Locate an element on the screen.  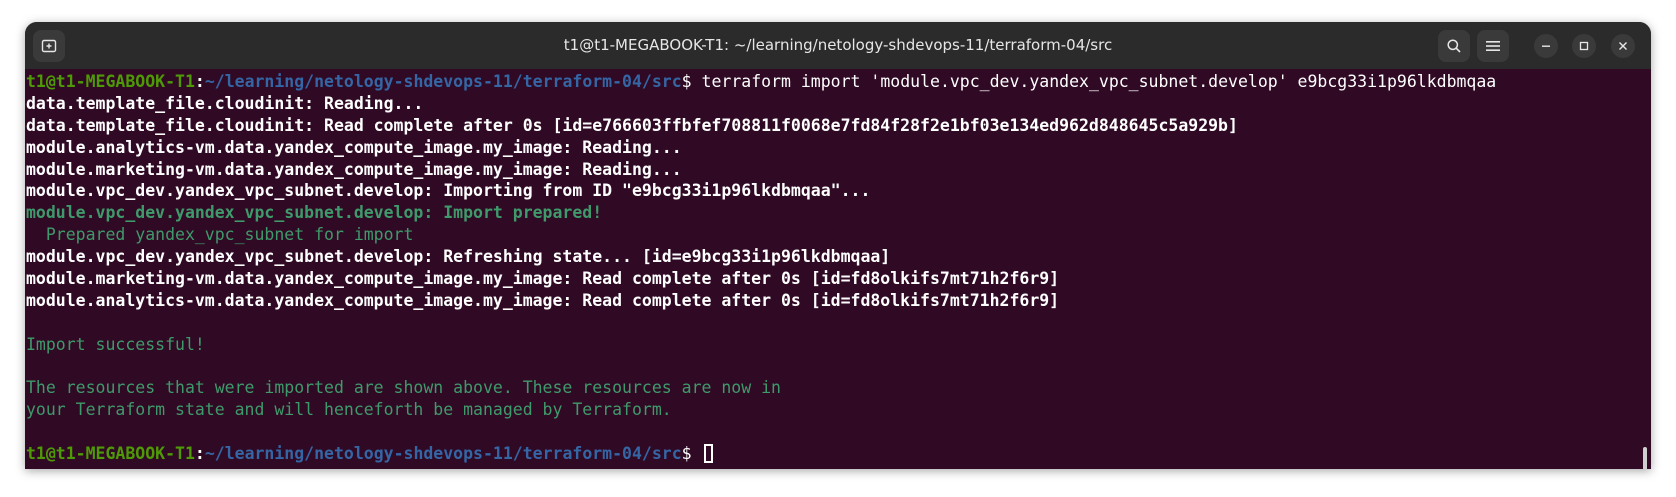
new-tab-button is located at coordinates (49, 46).